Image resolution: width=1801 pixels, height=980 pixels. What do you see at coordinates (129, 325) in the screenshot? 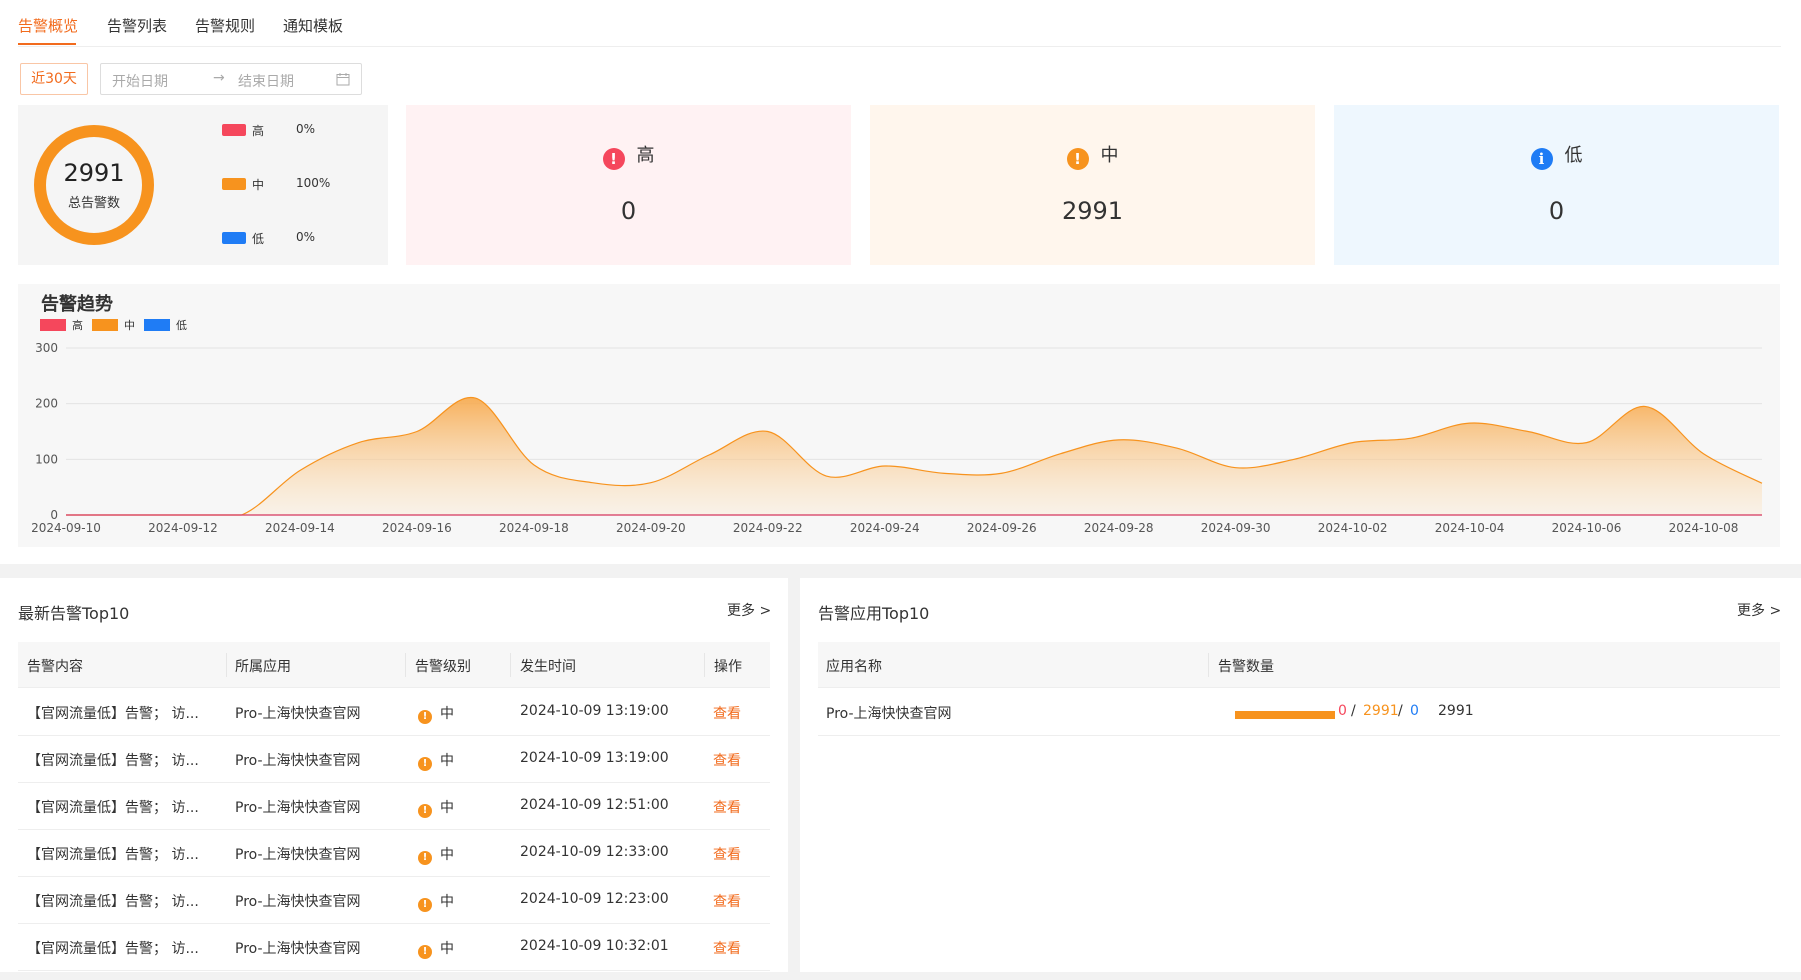
I see `chart-legend-mid-label: 中` at bounding box center [129, 325].